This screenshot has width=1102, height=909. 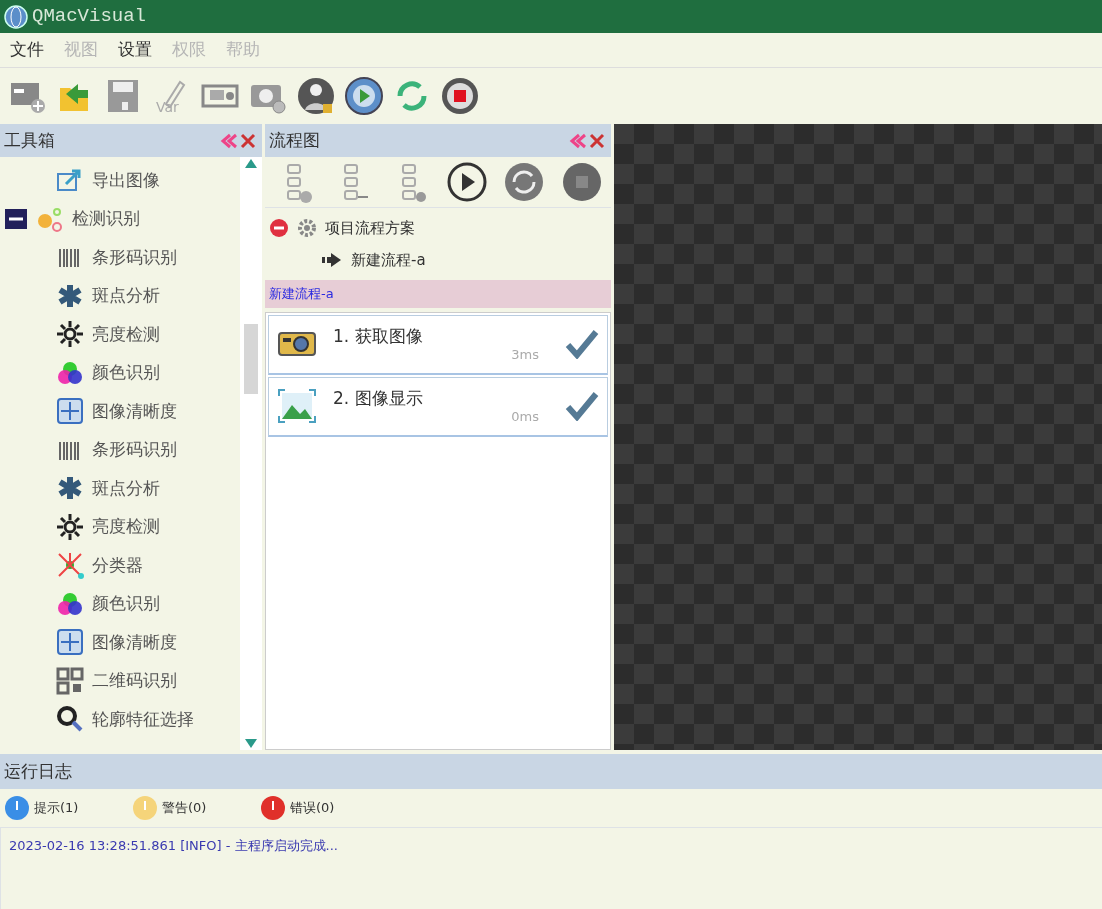 What do you see at coordinates (251, 359) in the screenshot?
I see `scrollbar-thumb` at bounding box center [251, 359].